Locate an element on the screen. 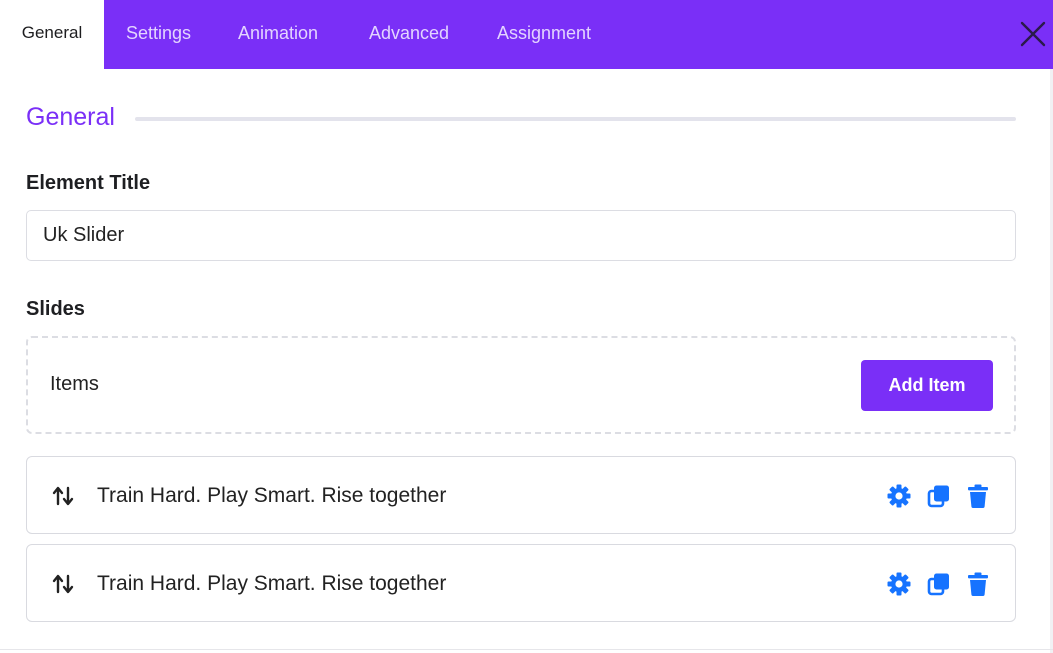 The width and height of the screenshot is (1053, 653). element-title-input is located at coordinates (521, 235).